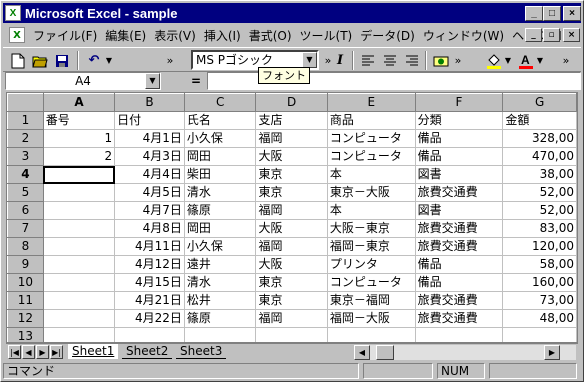 This screenshot has height=382, width=584. What do you see at coordinates (371, 264) in the screenshot?
I see `cell-e9: プリンタ` at bounding box center [371, 264].